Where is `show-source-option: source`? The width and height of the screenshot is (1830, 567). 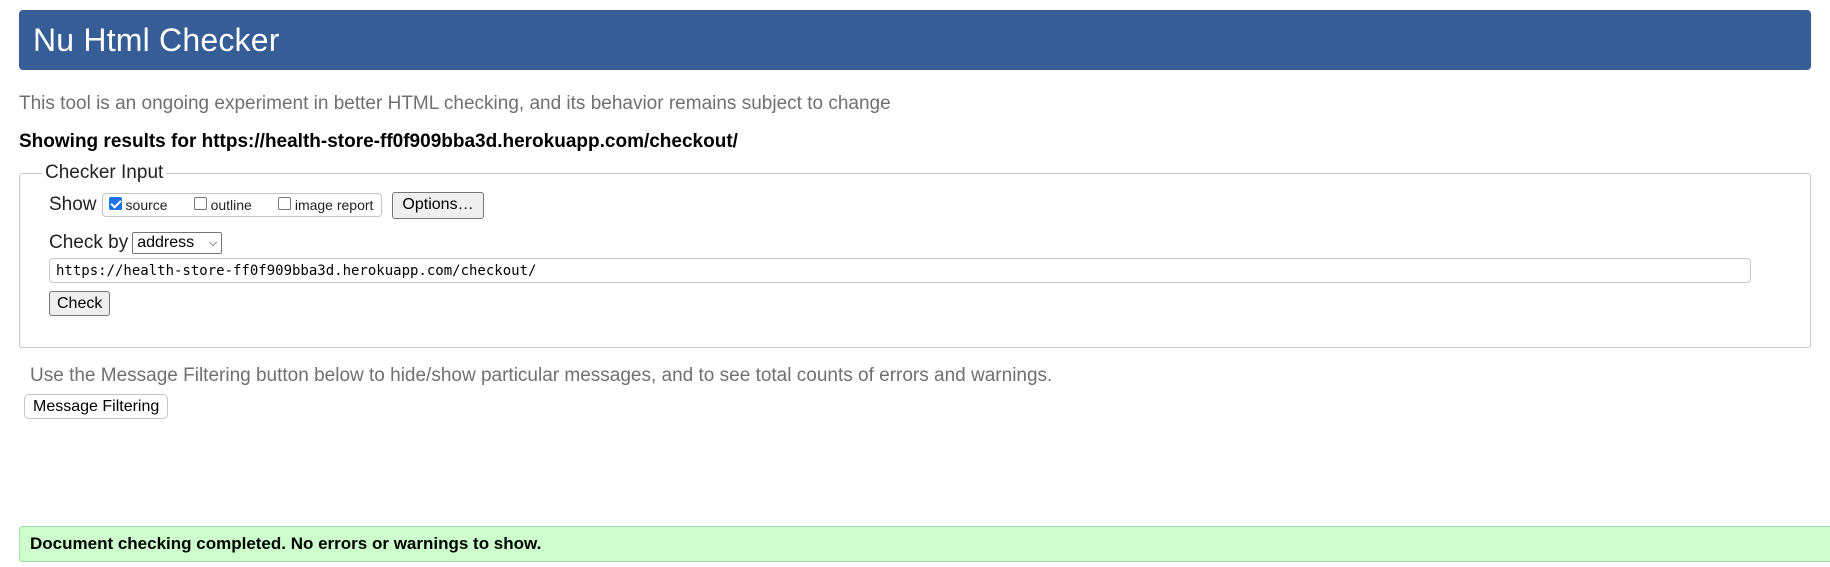
show-source-option: source is located at coordinates (138, 204).